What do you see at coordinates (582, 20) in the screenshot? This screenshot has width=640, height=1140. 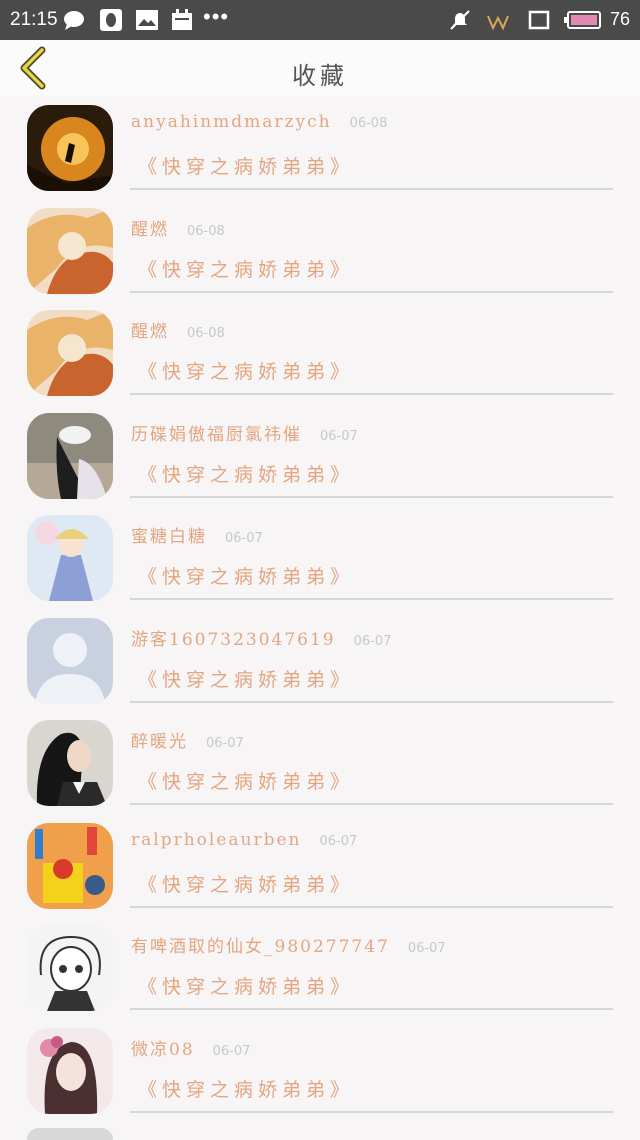 I see `battery-icon` at bounding box center [582, 20].